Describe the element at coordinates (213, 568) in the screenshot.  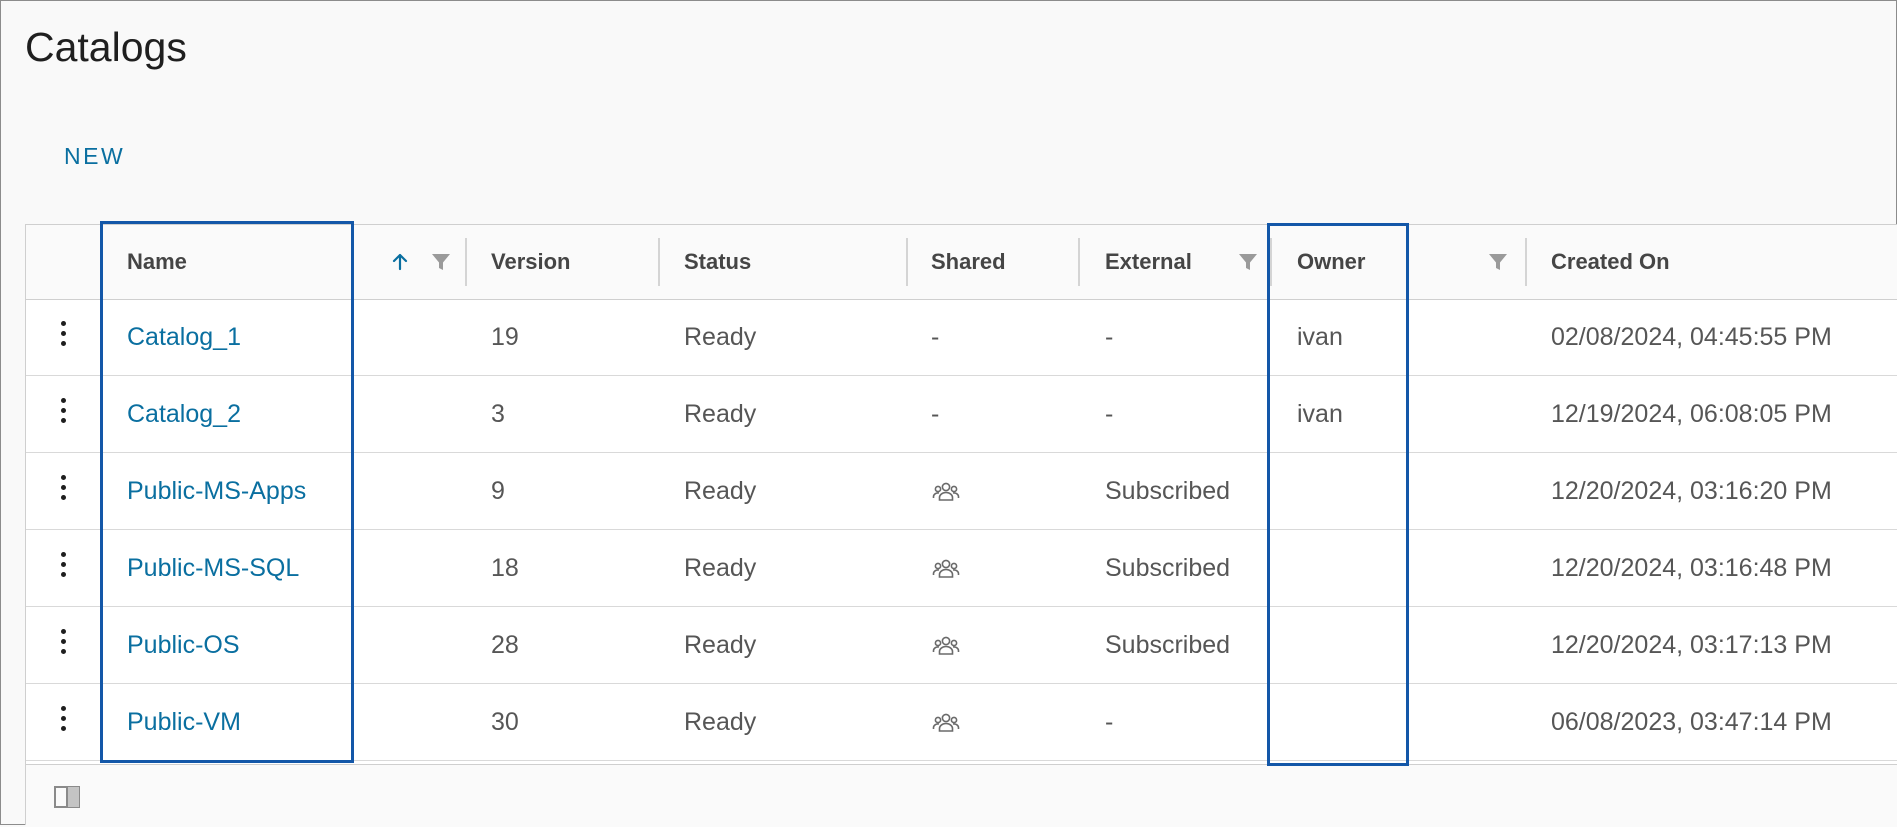
I see `catalog-name-link: Public-MS-SQL` at that location.